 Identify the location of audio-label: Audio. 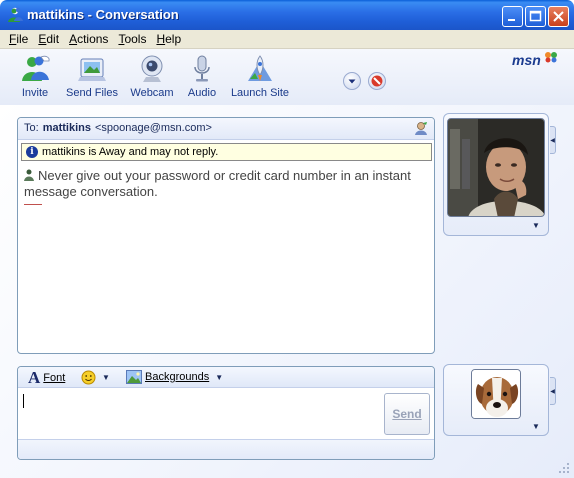
(202, 93).